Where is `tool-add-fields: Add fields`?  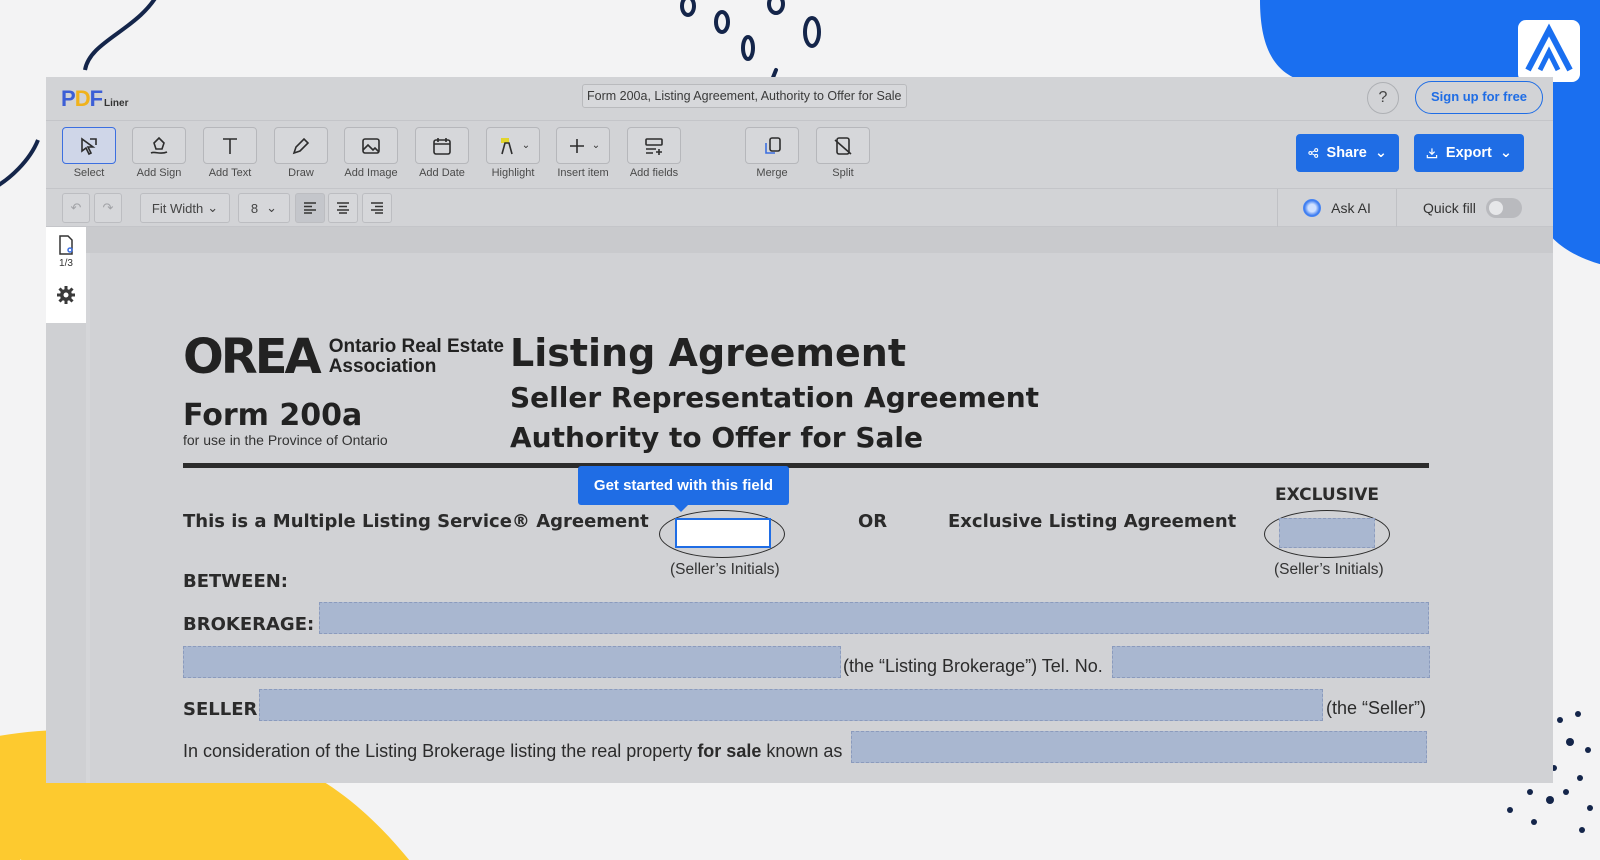 tool-add-fields: Add fields is located at coordinates (654, 153).